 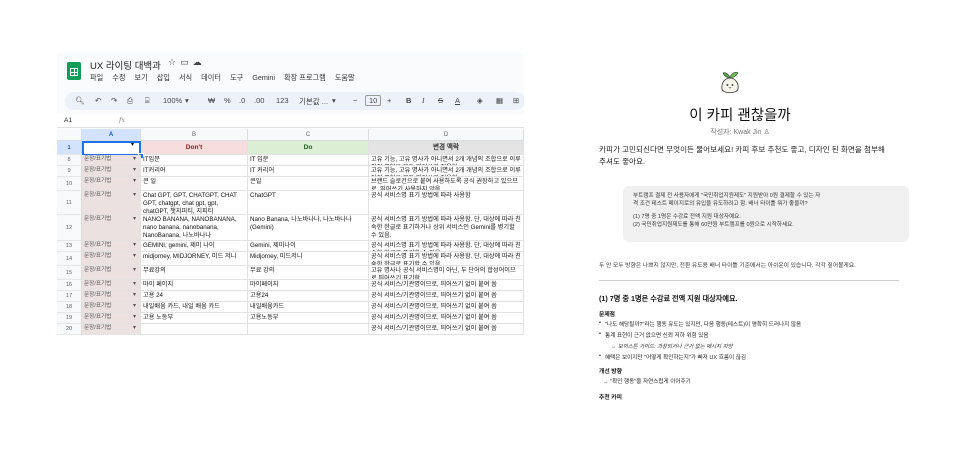 I want to click on font-size-increase-button: +, so click(x=389, y=100).